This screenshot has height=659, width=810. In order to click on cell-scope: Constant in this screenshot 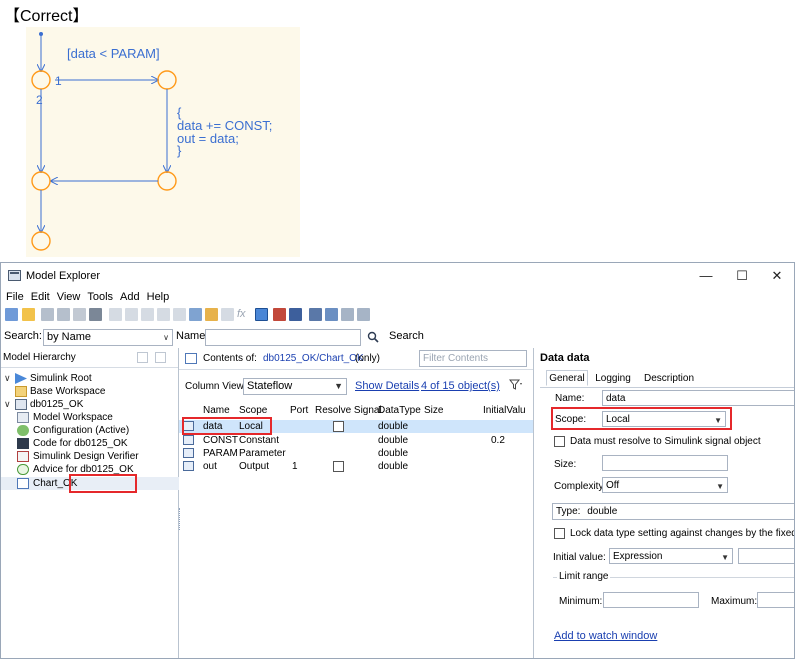, I will do `click(259, 440)`.